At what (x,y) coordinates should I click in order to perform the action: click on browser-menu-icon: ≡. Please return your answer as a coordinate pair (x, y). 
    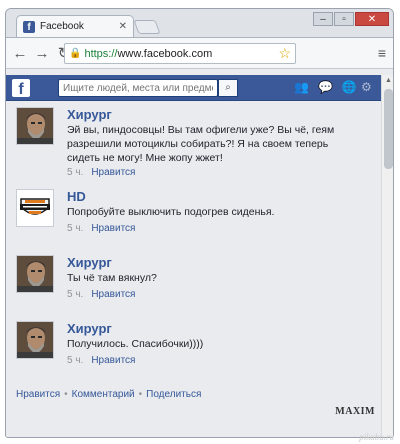
    Looking at the image, I should click on (382, 53).